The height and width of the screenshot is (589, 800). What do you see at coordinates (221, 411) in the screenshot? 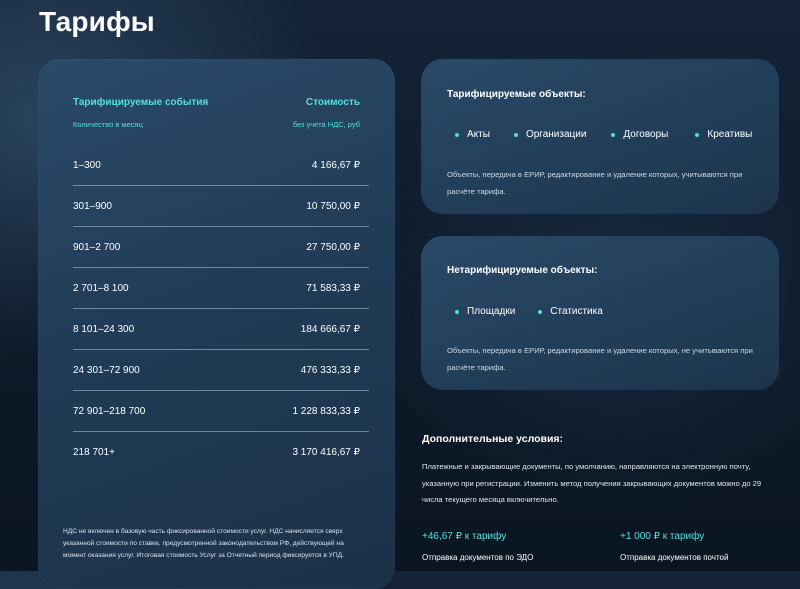
I see `table-row: 72 901–218 700 1 228 833,33 ₽` at bounding box center [221, 411].